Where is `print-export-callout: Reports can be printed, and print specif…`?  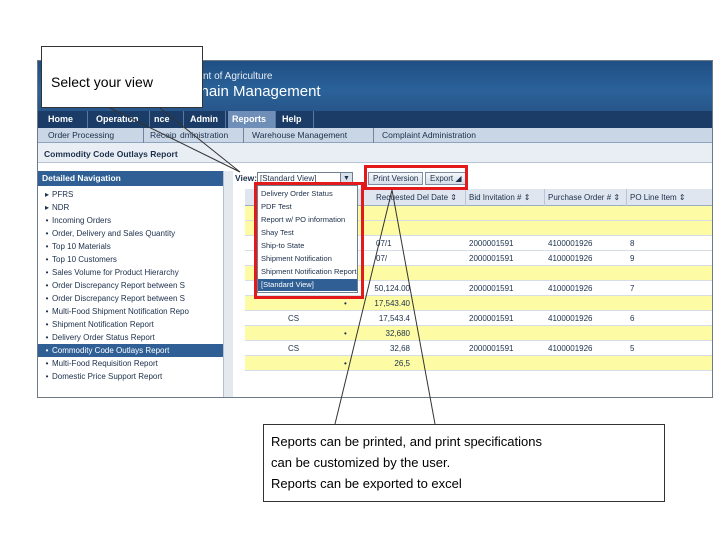 print-export-callout: Reports can be printed, and print specif… is located at coordinates (464, 463).